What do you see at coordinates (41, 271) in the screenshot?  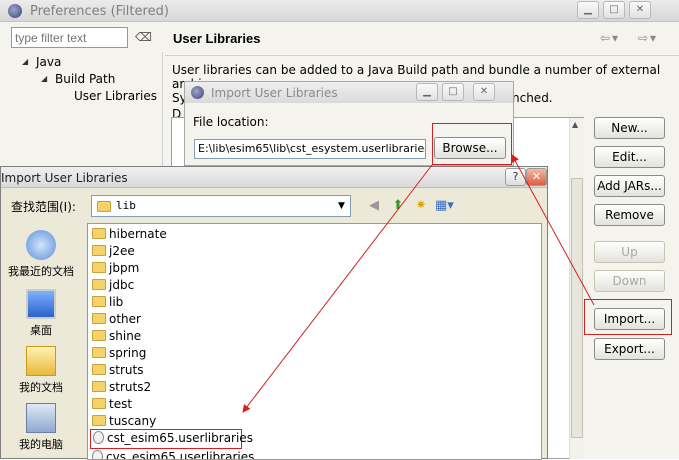 I see `place-label: 我最近的文档` at bounding box center [41, 271].